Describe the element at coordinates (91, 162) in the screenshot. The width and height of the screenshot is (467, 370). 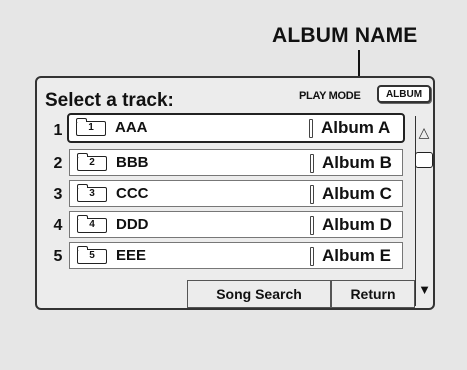
I see `folder-icon: 2` at that location.